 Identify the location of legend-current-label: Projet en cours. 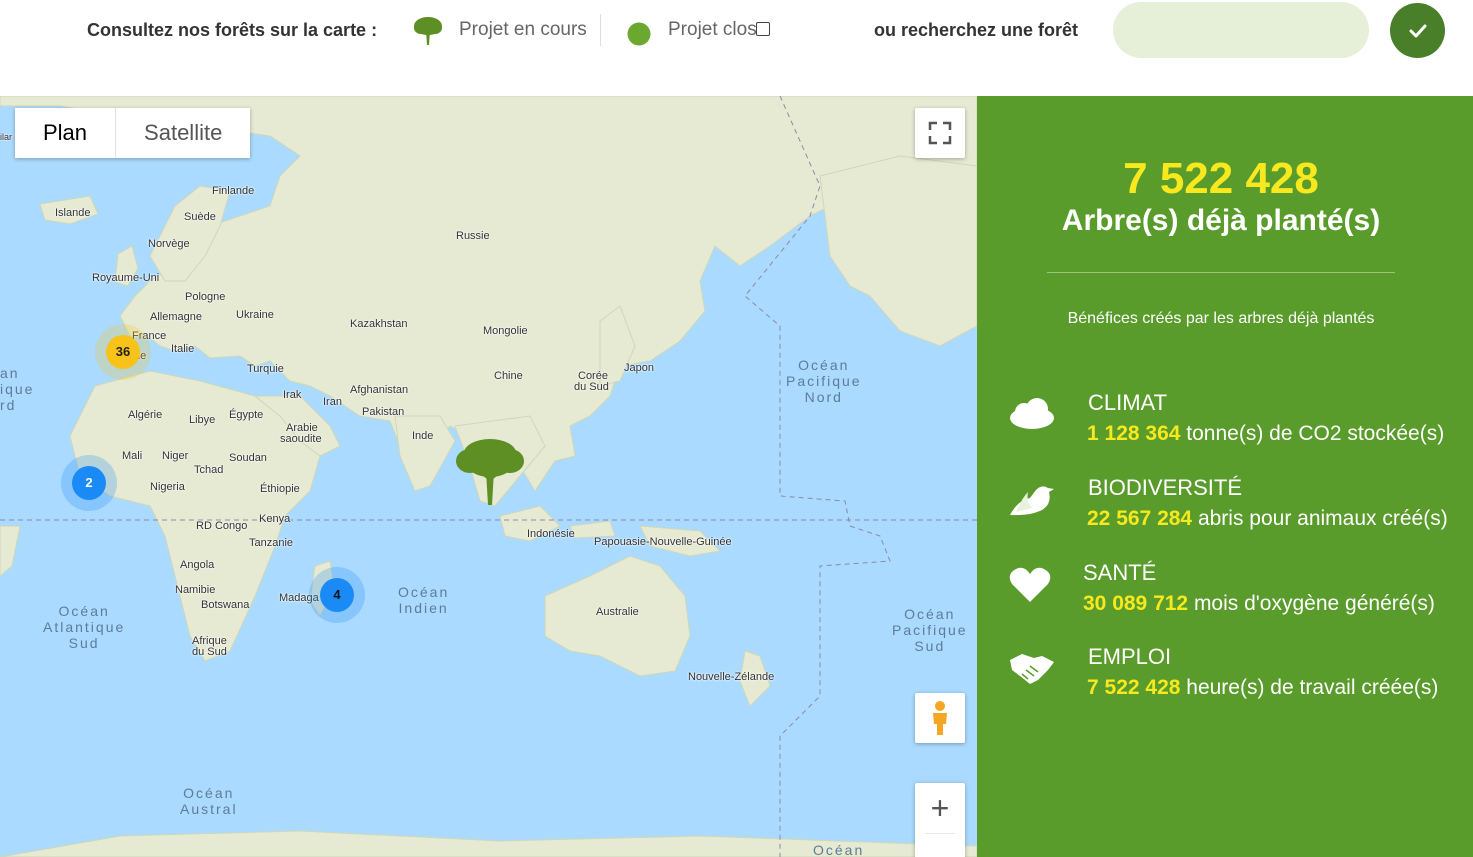
(523, 29).